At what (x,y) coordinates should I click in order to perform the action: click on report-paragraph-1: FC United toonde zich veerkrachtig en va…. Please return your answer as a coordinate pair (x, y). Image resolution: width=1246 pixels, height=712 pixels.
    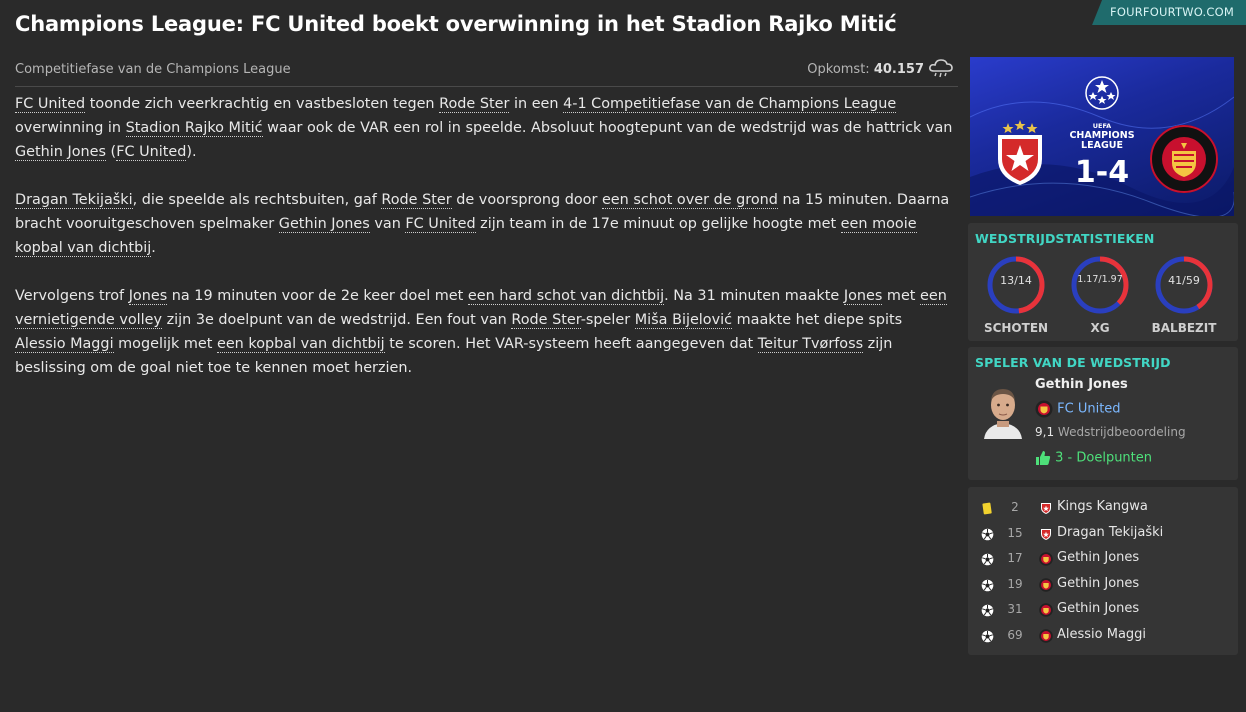
    Looking at the image, I should click on (484, 128).